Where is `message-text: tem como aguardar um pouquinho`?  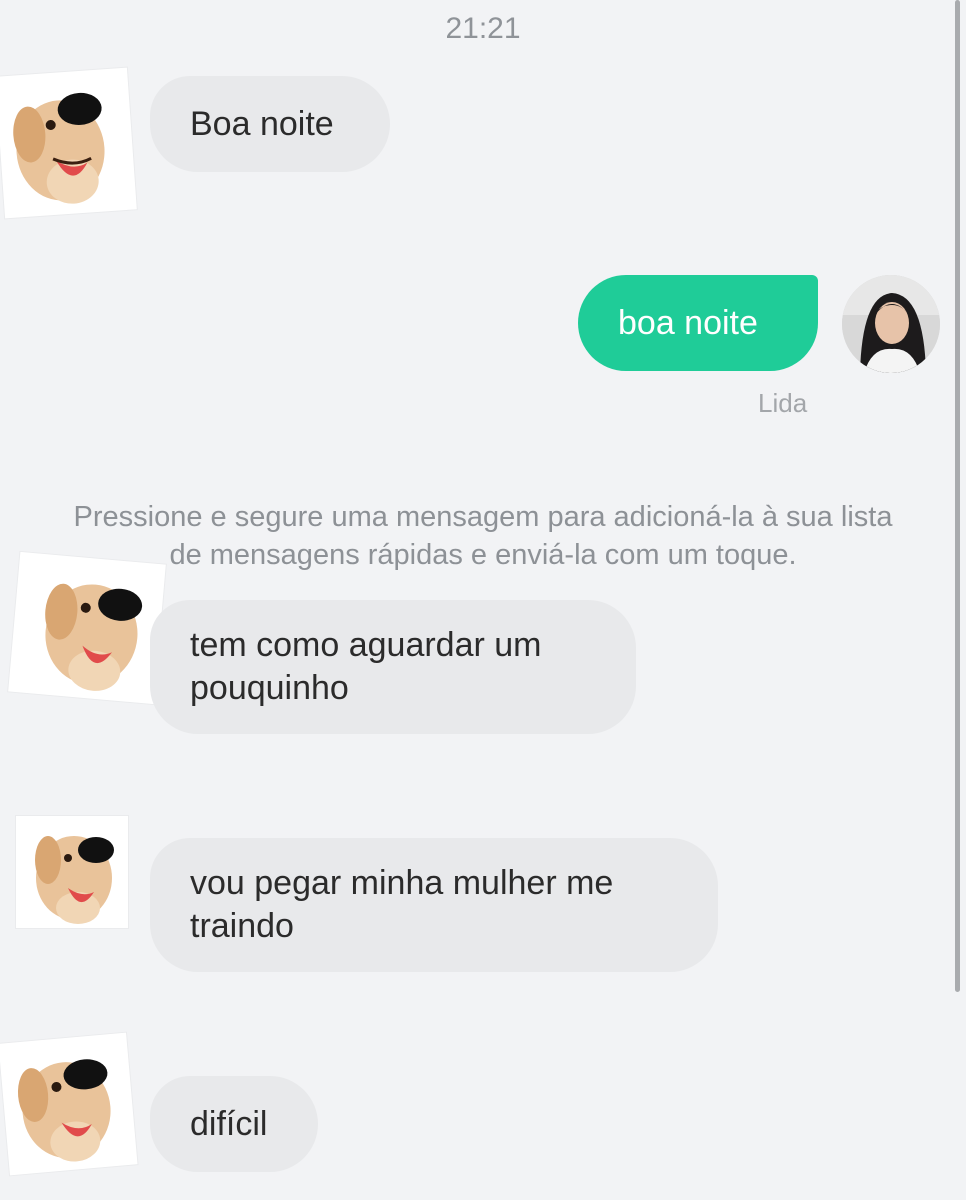
message-text: tem como aguardar um pouquinho is located at coordinates (366, 666).